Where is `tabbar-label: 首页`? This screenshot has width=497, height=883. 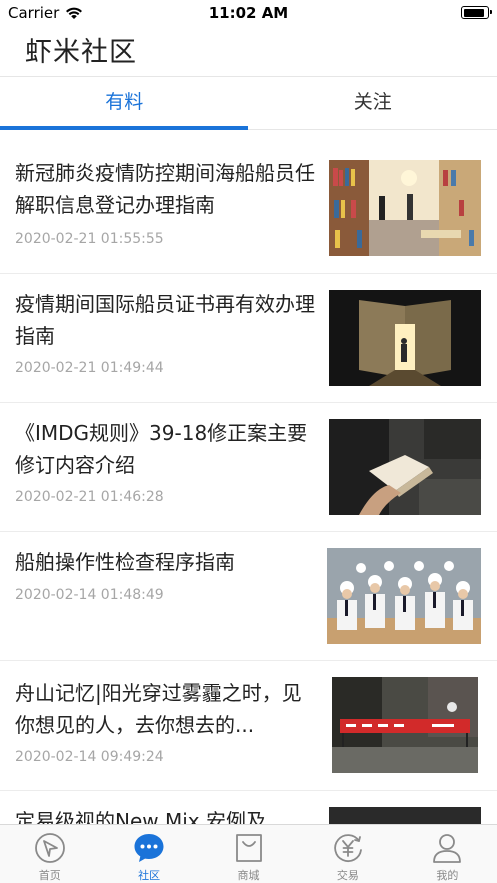 tabbar-label: 首页 is located at coordinates (49, 875).